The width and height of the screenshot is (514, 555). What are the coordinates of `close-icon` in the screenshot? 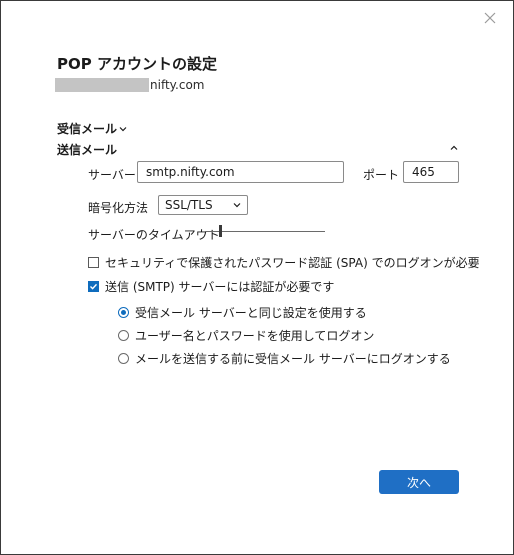 It's located at (490, 18).